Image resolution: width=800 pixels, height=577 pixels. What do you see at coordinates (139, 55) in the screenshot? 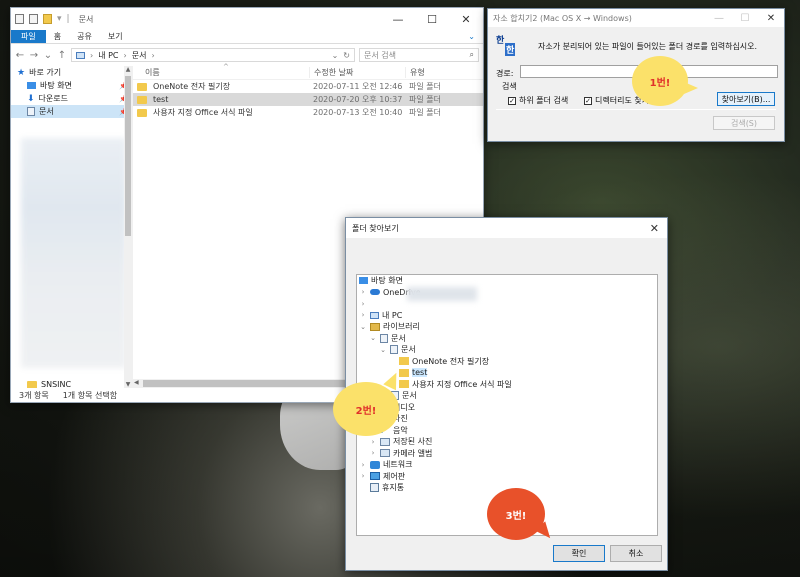
I see `breadcrumb-documents: 문서` at bounding box center [139, 55].